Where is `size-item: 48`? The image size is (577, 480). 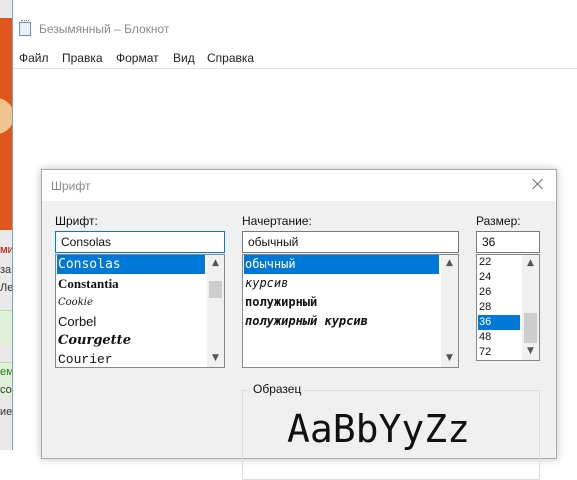
size-item: 48 is located at coordinates (499, 337).